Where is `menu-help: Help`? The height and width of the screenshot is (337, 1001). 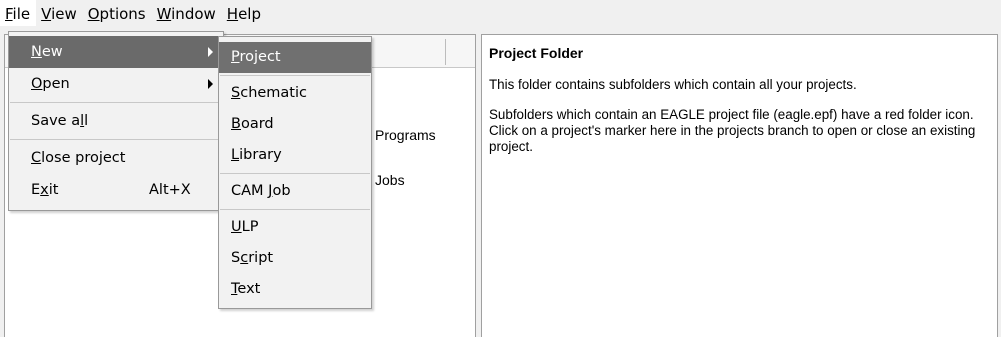
menu-help: Help is located at coordinates (244, 13).